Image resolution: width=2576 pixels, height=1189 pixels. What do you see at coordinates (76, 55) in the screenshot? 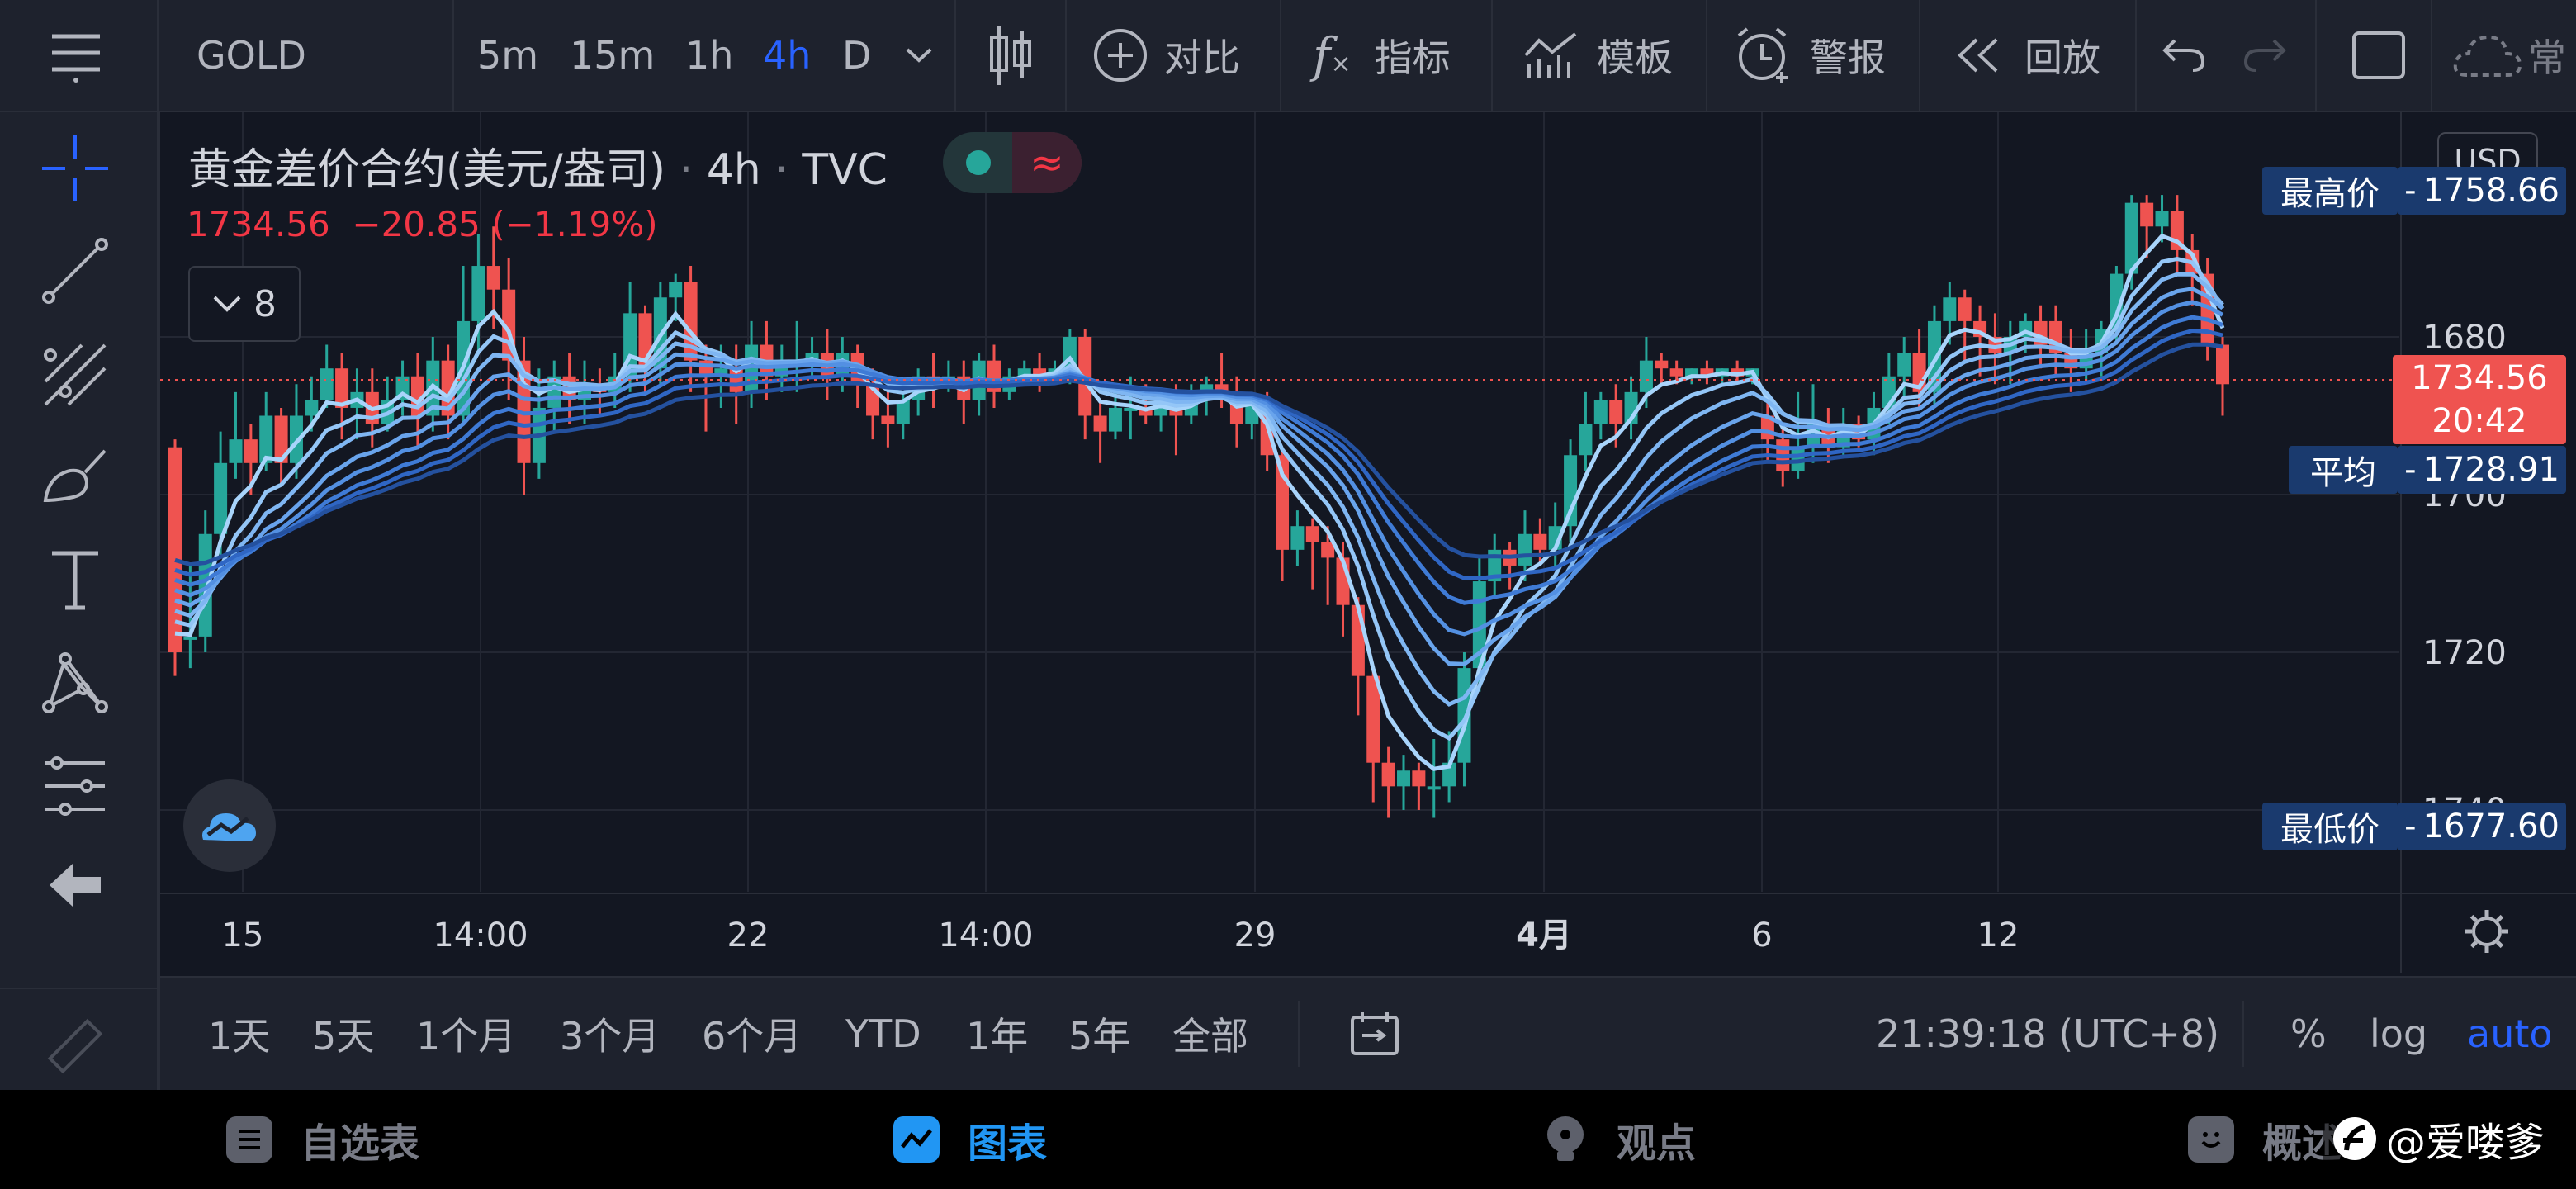
I see `menu-icon` at bounding box center [76, 55].